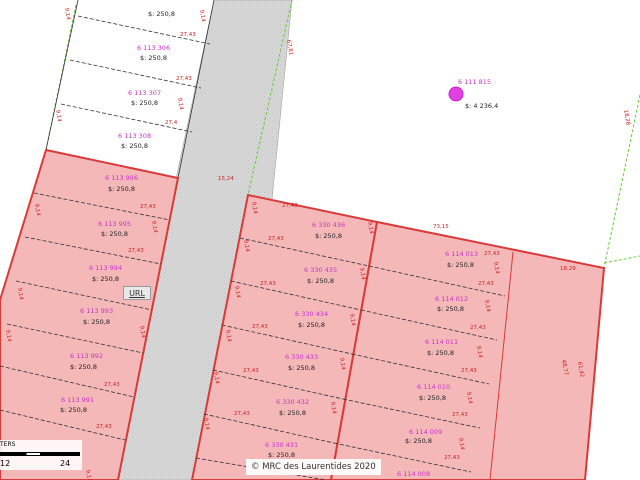 This screenshot has width=640, height=480. Describe the element at coordinates (456, 94) in the screenshot. I see `parcel-marker` at that location.